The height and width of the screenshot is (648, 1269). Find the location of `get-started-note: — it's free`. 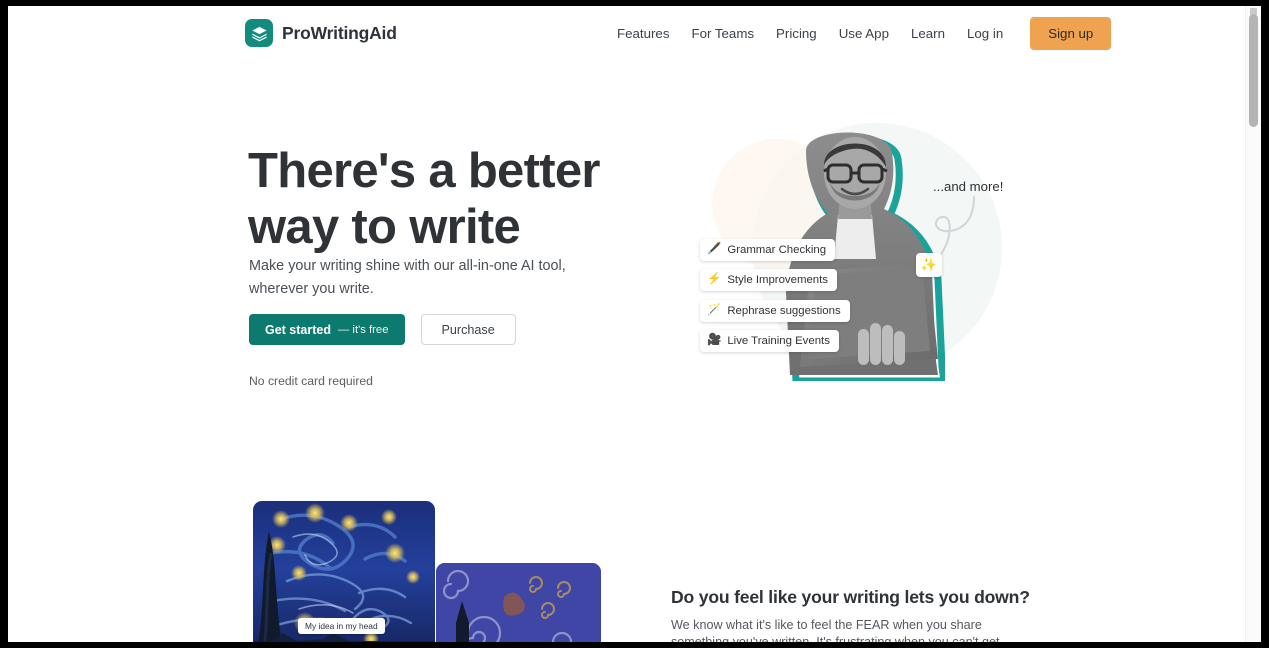

get-started-note: — it's free is located at coordinates (363, 329).